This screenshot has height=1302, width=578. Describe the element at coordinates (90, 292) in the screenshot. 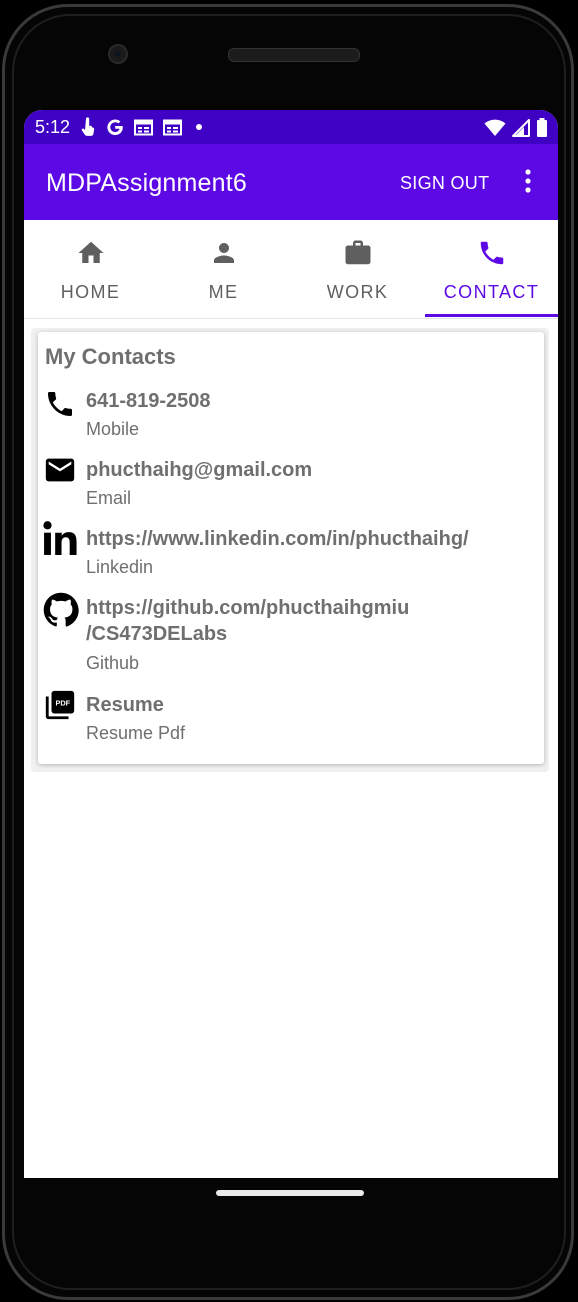

I see `tab-label: HOME` at that location.